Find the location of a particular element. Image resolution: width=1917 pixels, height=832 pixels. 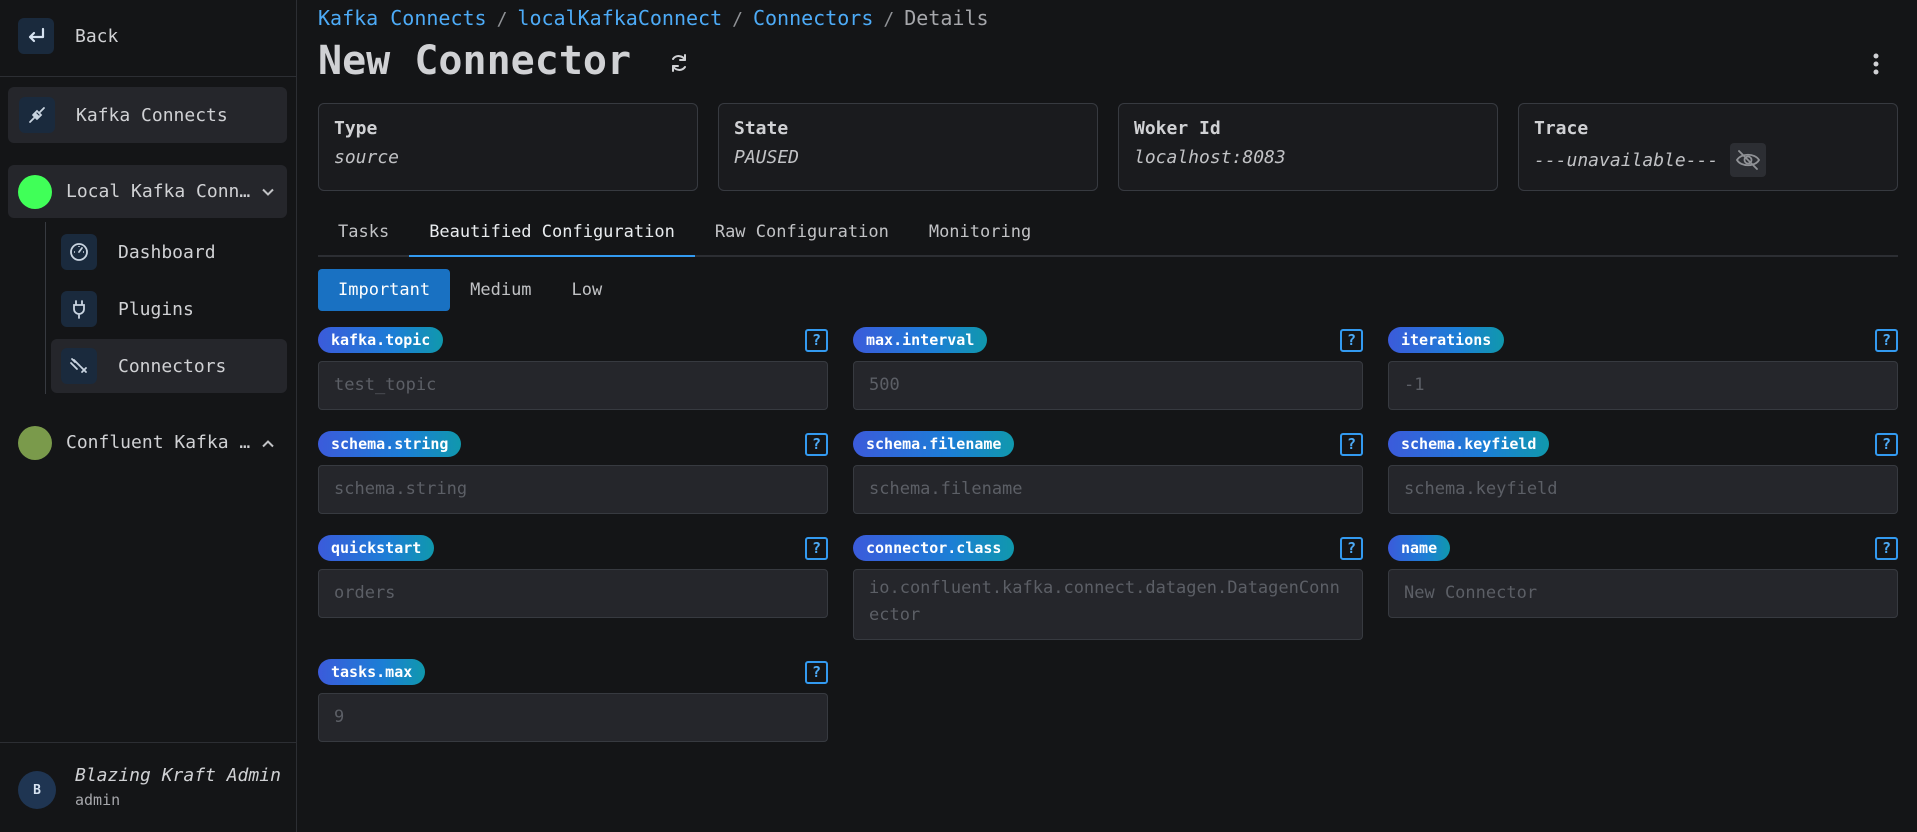

field-input: schema.keyfield is located at coordinates (1643, 489).